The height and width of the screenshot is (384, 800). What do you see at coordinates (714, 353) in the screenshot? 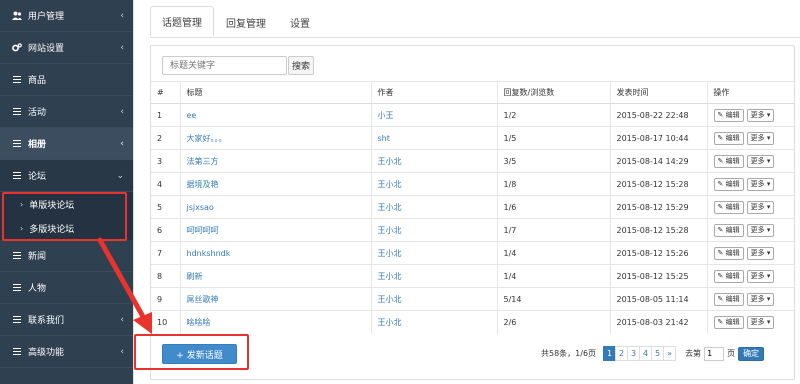
I see `goto-page-input` at bounding box center [714, 353].